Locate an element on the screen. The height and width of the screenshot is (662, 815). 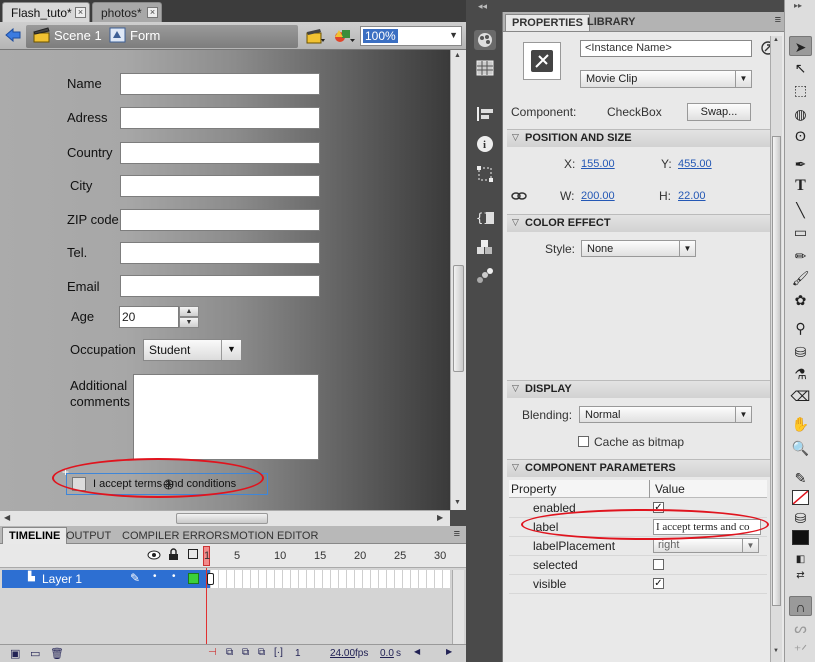
expand-arrows-icon: ▸▸ is located at coordinates (798, 5).